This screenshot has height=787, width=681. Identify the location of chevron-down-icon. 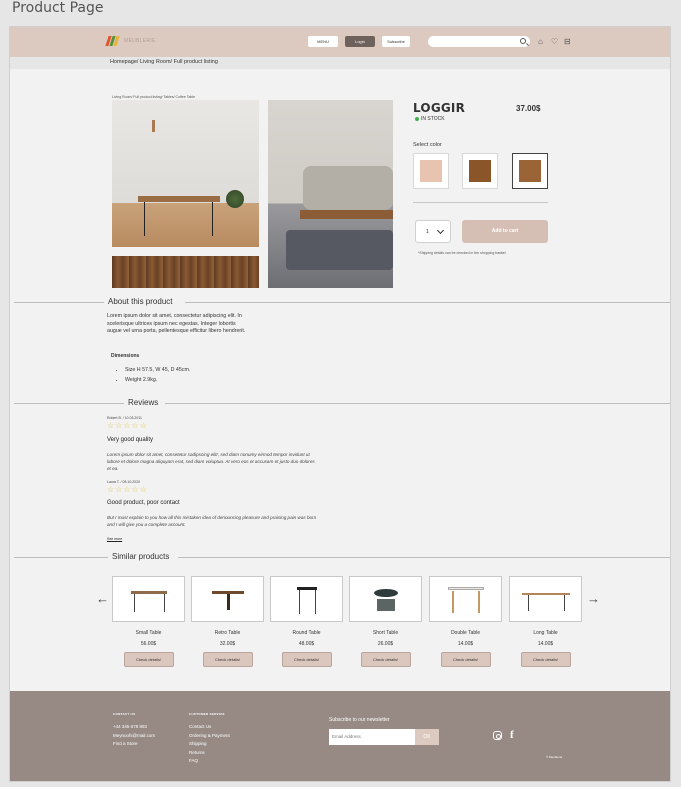
(440, 230).